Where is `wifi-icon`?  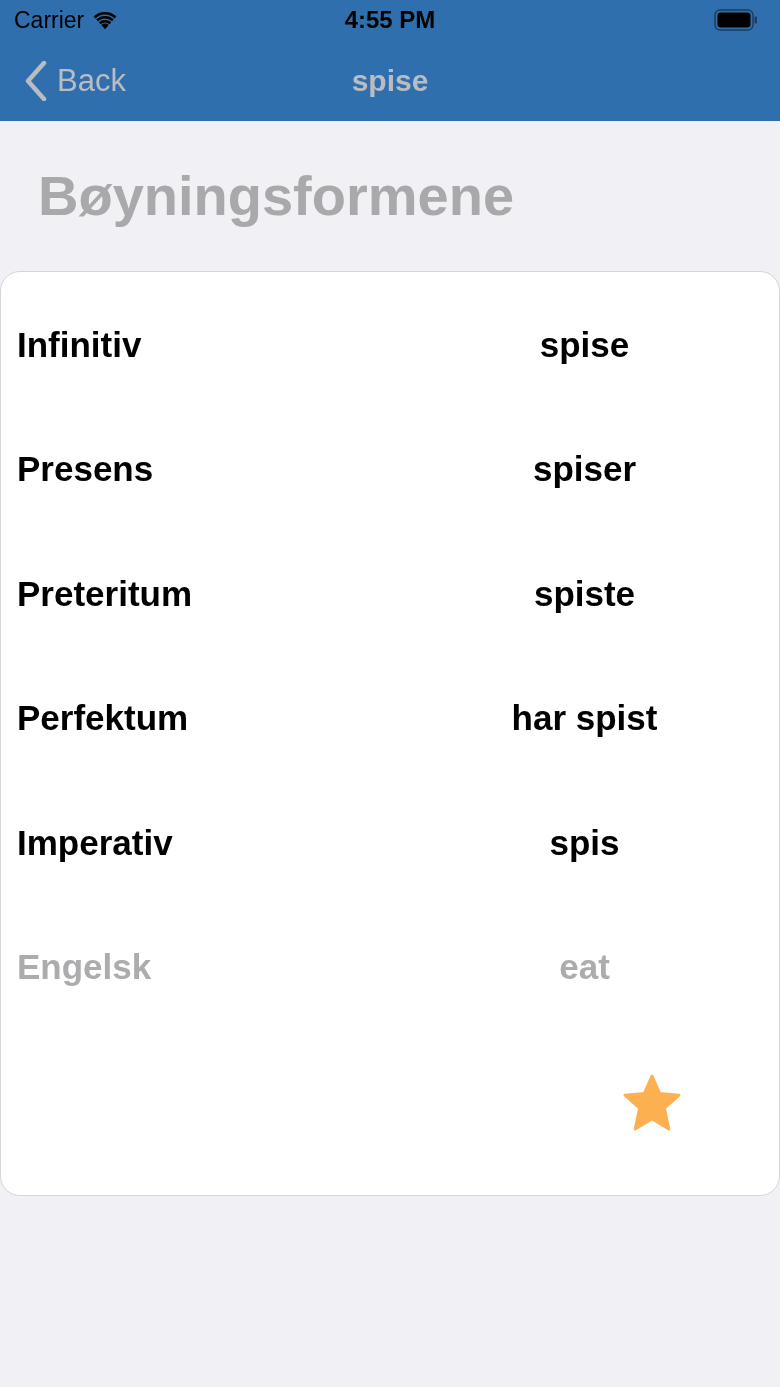 wifi-icon is located at coordinates (105, 20).